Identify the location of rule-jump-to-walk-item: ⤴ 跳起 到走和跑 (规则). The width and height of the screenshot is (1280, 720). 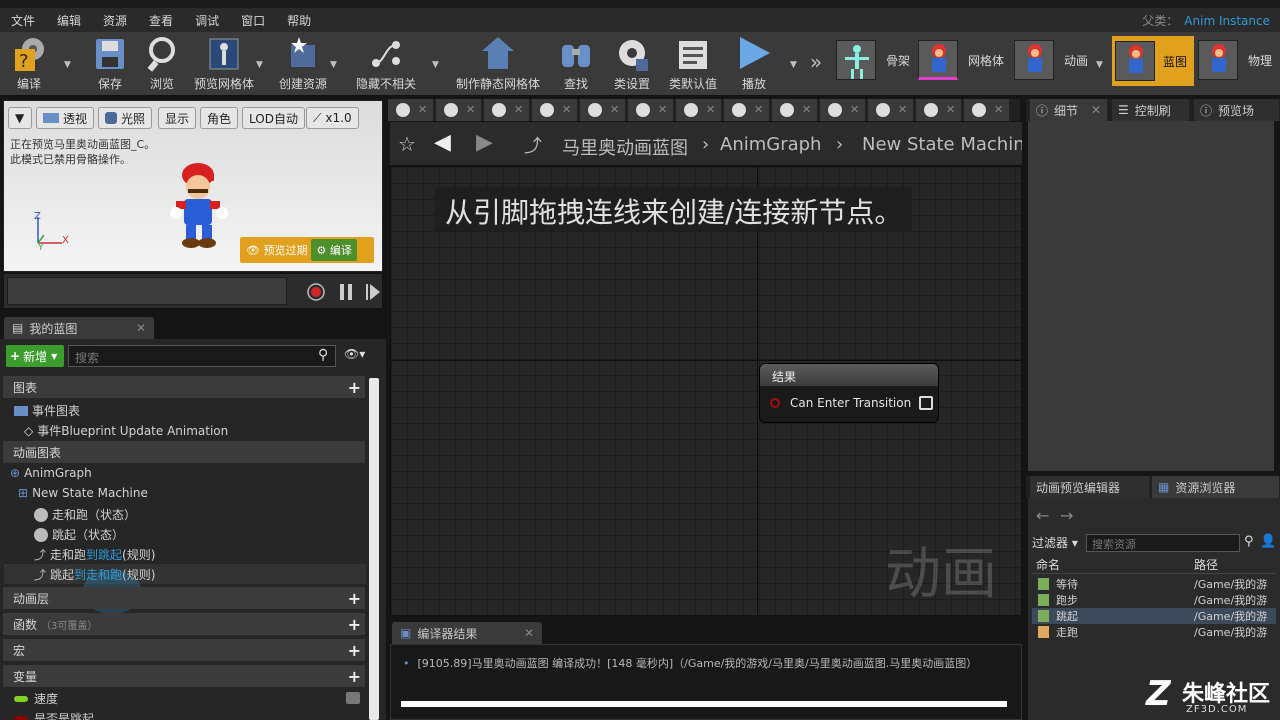
(185, 574).